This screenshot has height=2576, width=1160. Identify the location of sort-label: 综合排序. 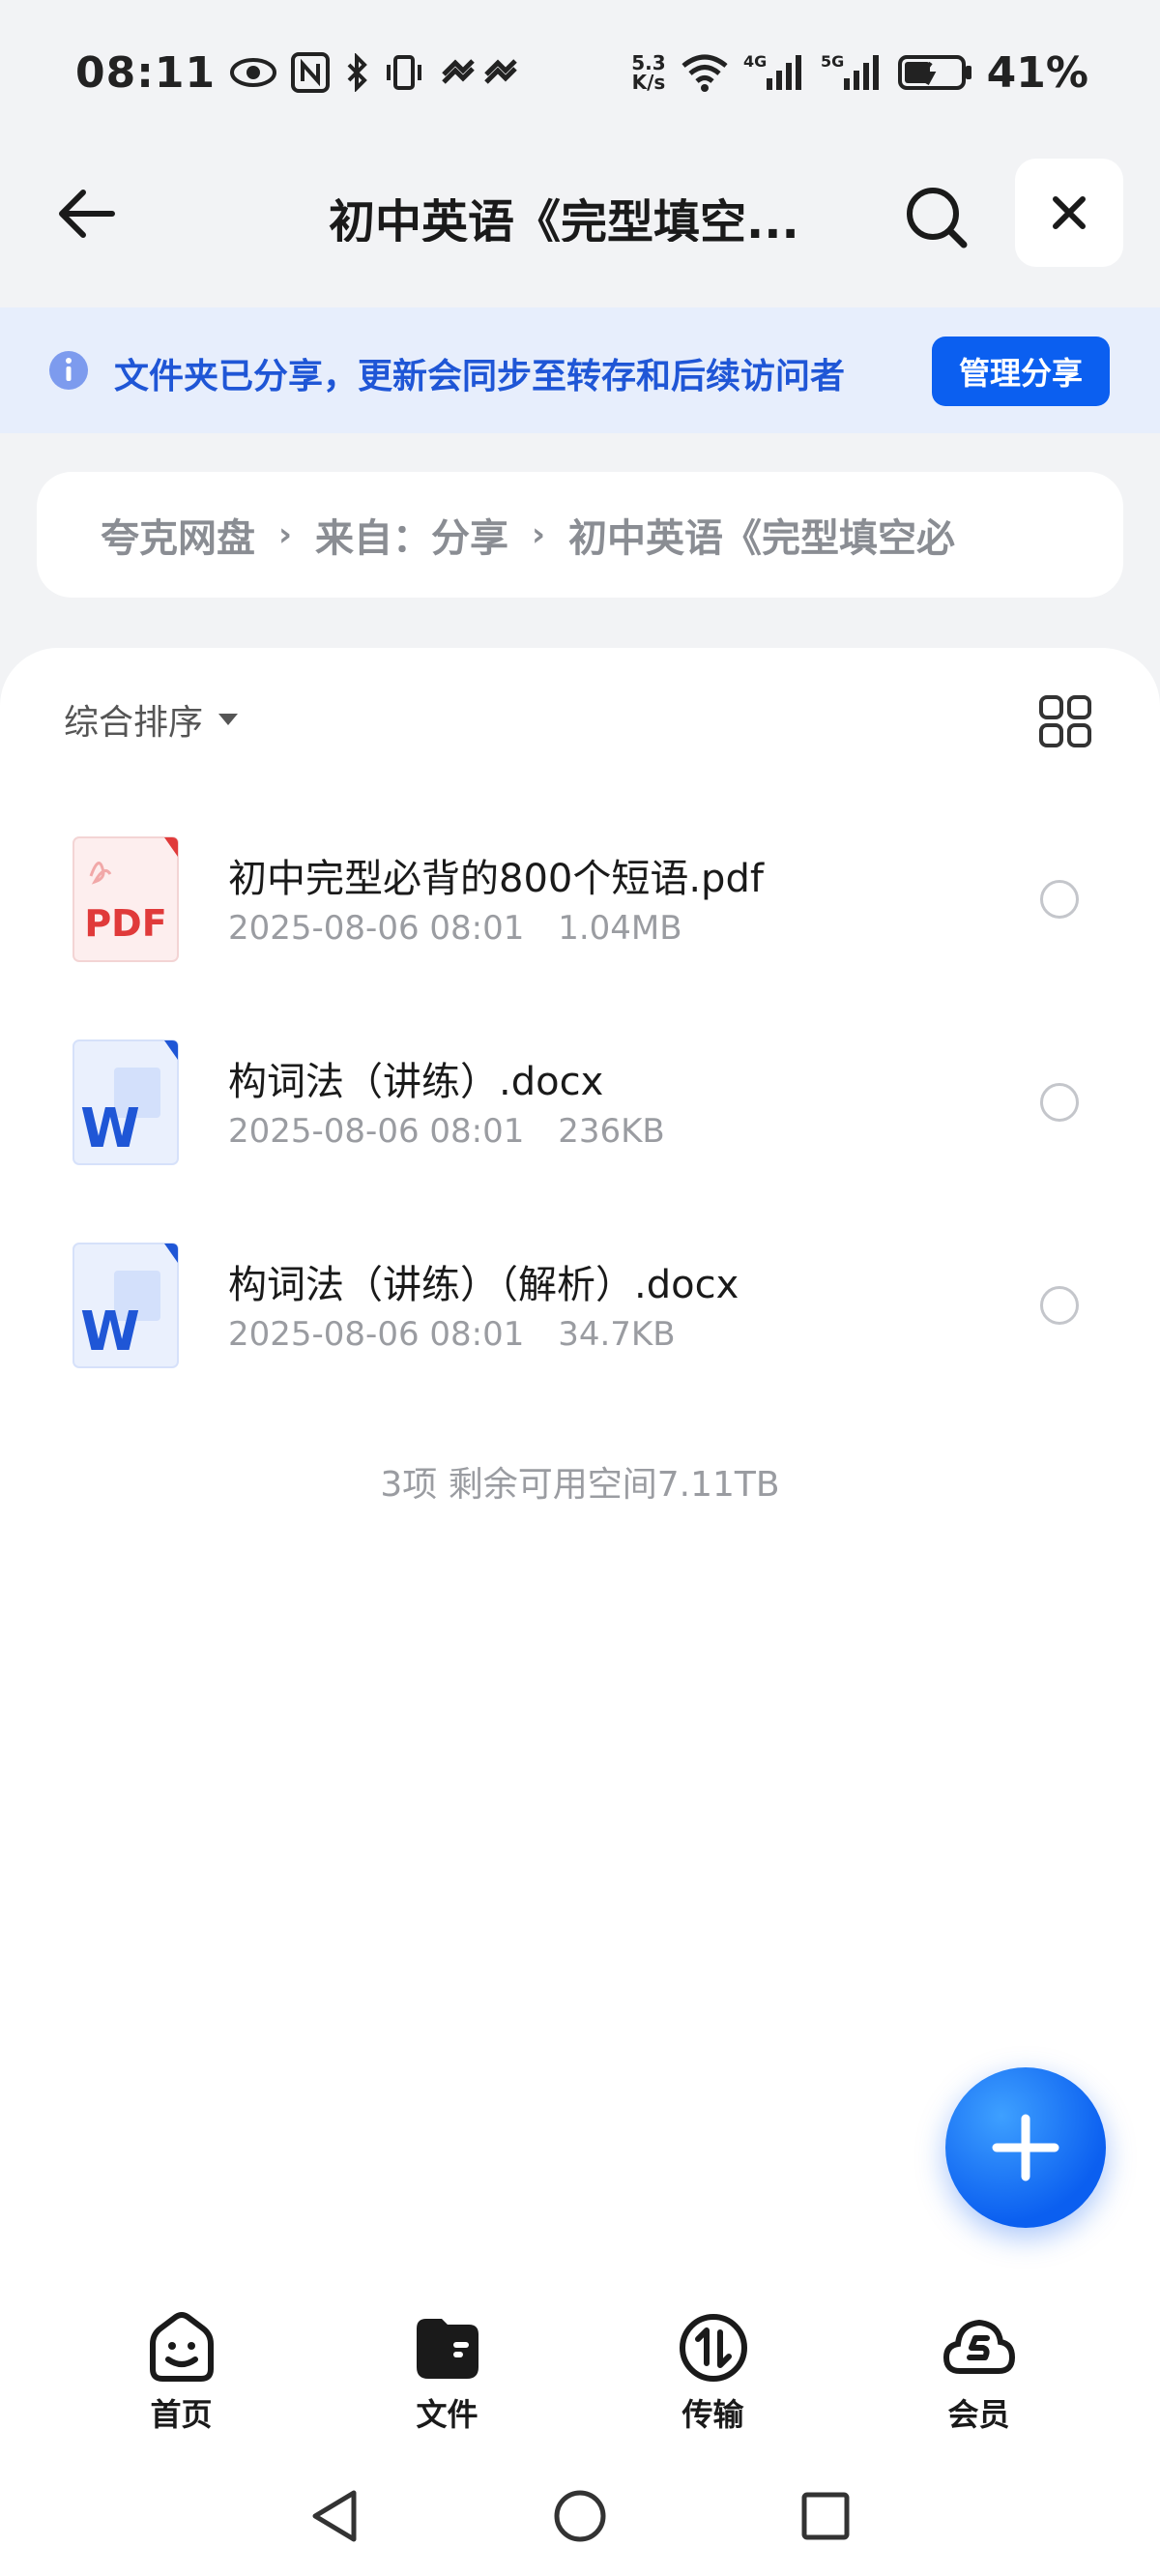
(134, 723).